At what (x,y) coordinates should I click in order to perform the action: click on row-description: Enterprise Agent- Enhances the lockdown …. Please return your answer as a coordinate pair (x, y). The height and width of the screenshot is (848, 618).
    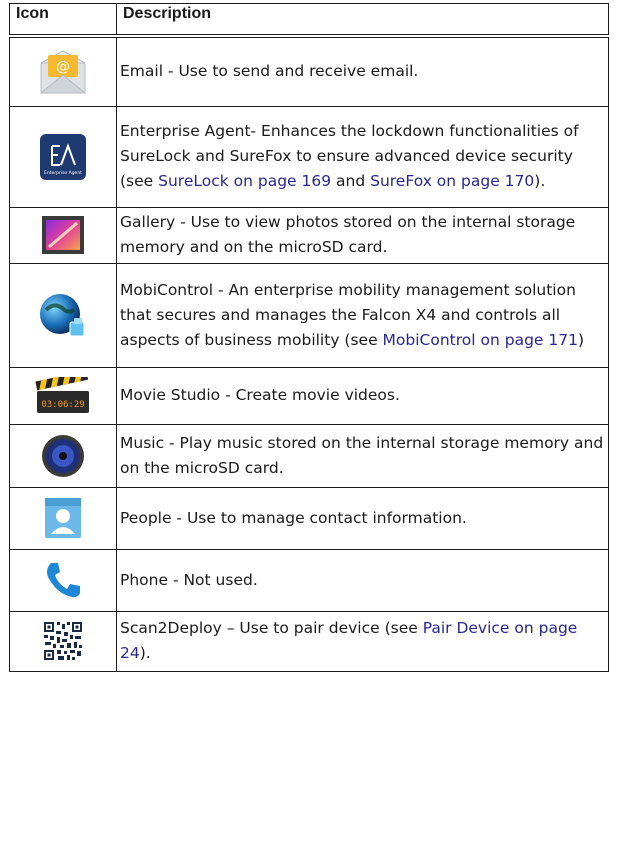
    Looking at the image, I should click on (362, 156).